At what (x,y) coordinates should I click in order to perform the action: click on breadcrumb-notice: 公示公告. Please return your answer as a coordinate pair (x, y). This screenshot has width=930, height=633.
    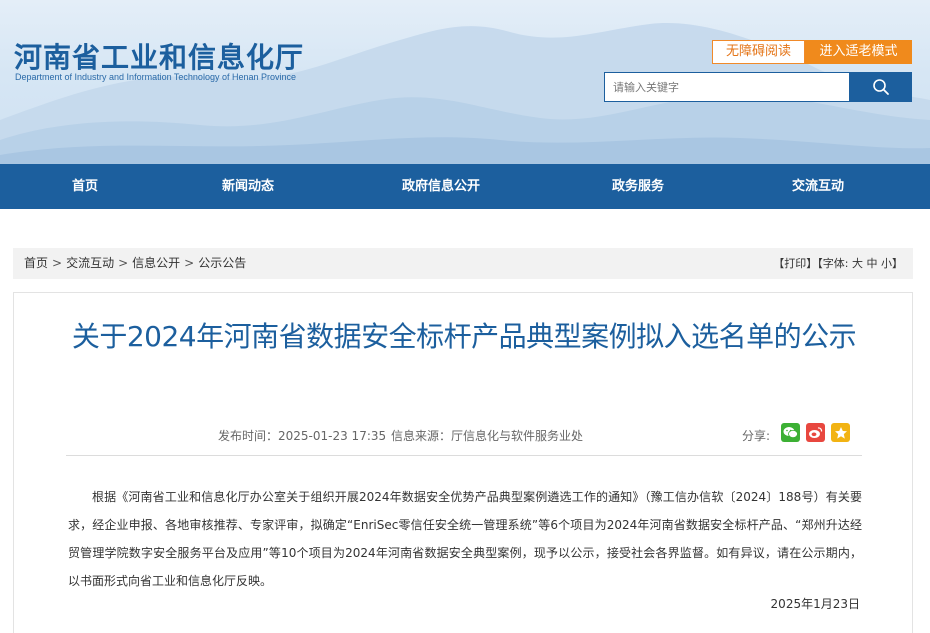
    Looking at the image, I should click on (222, 263).